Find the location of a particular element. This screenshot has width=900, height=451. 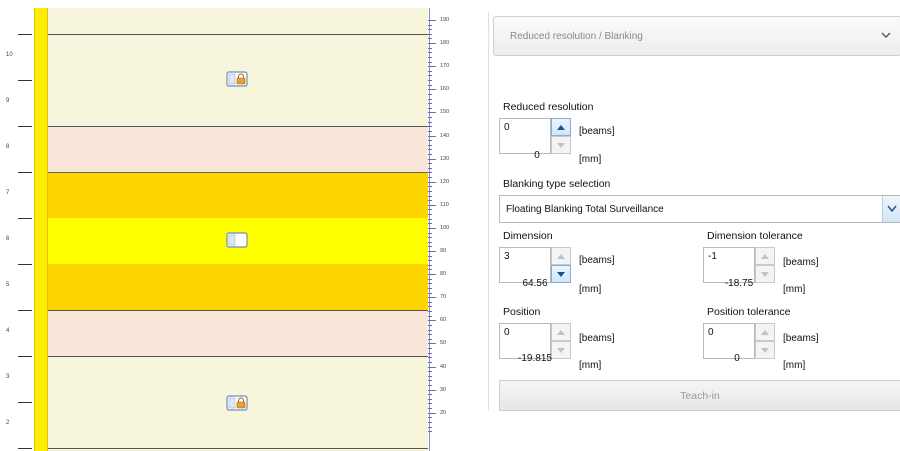

dropdown-arrow-icon is located at coordinates (891, 209).